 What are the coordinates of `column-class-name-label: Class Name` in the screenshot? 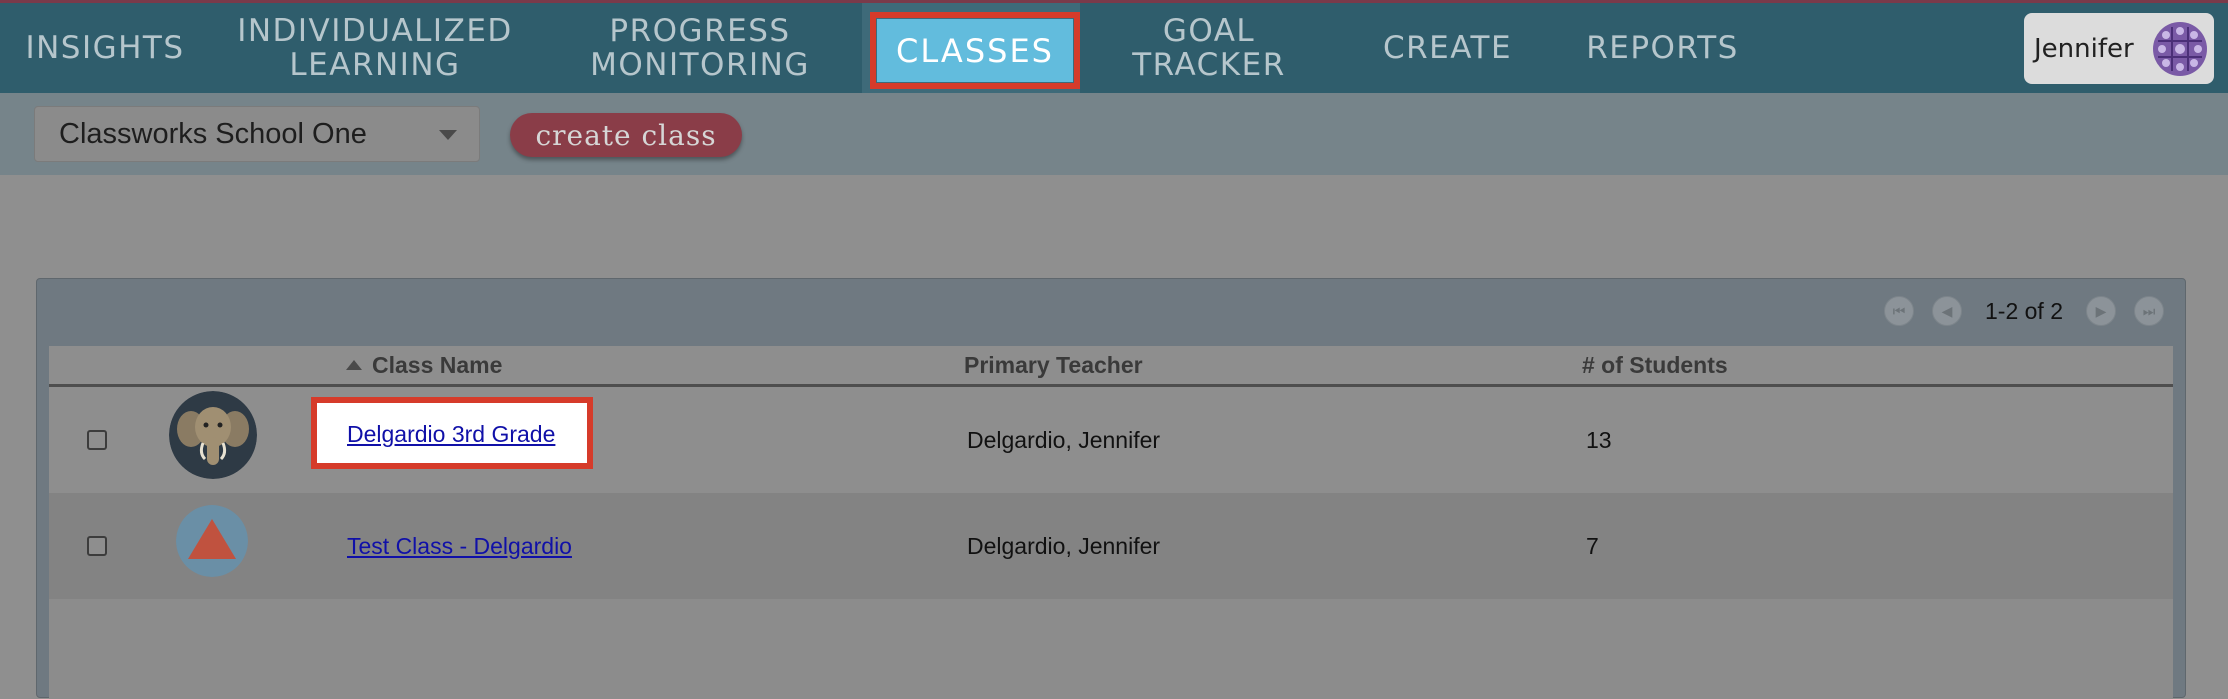 It's located at (437, 364).